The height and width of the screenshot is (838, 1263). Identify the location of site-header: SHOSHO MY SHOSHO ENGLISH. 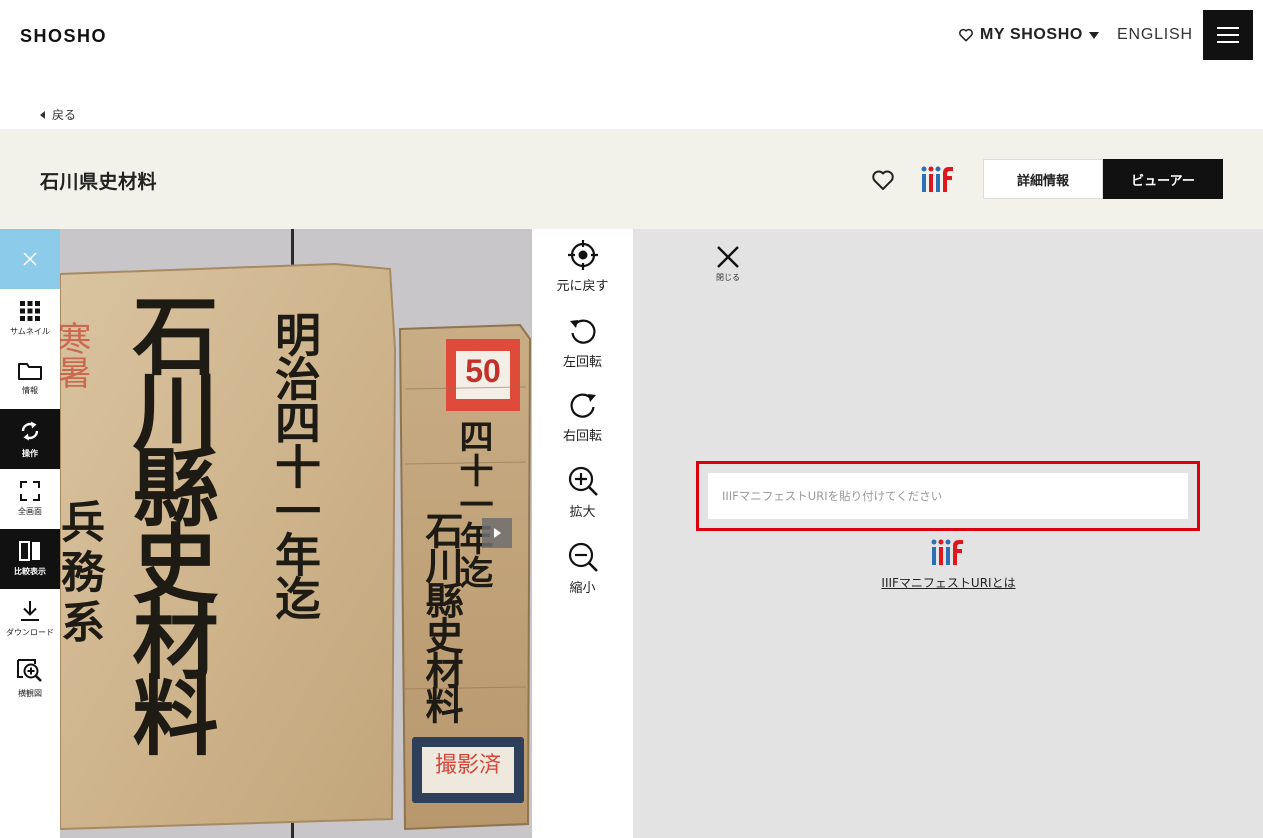
(631, 36).